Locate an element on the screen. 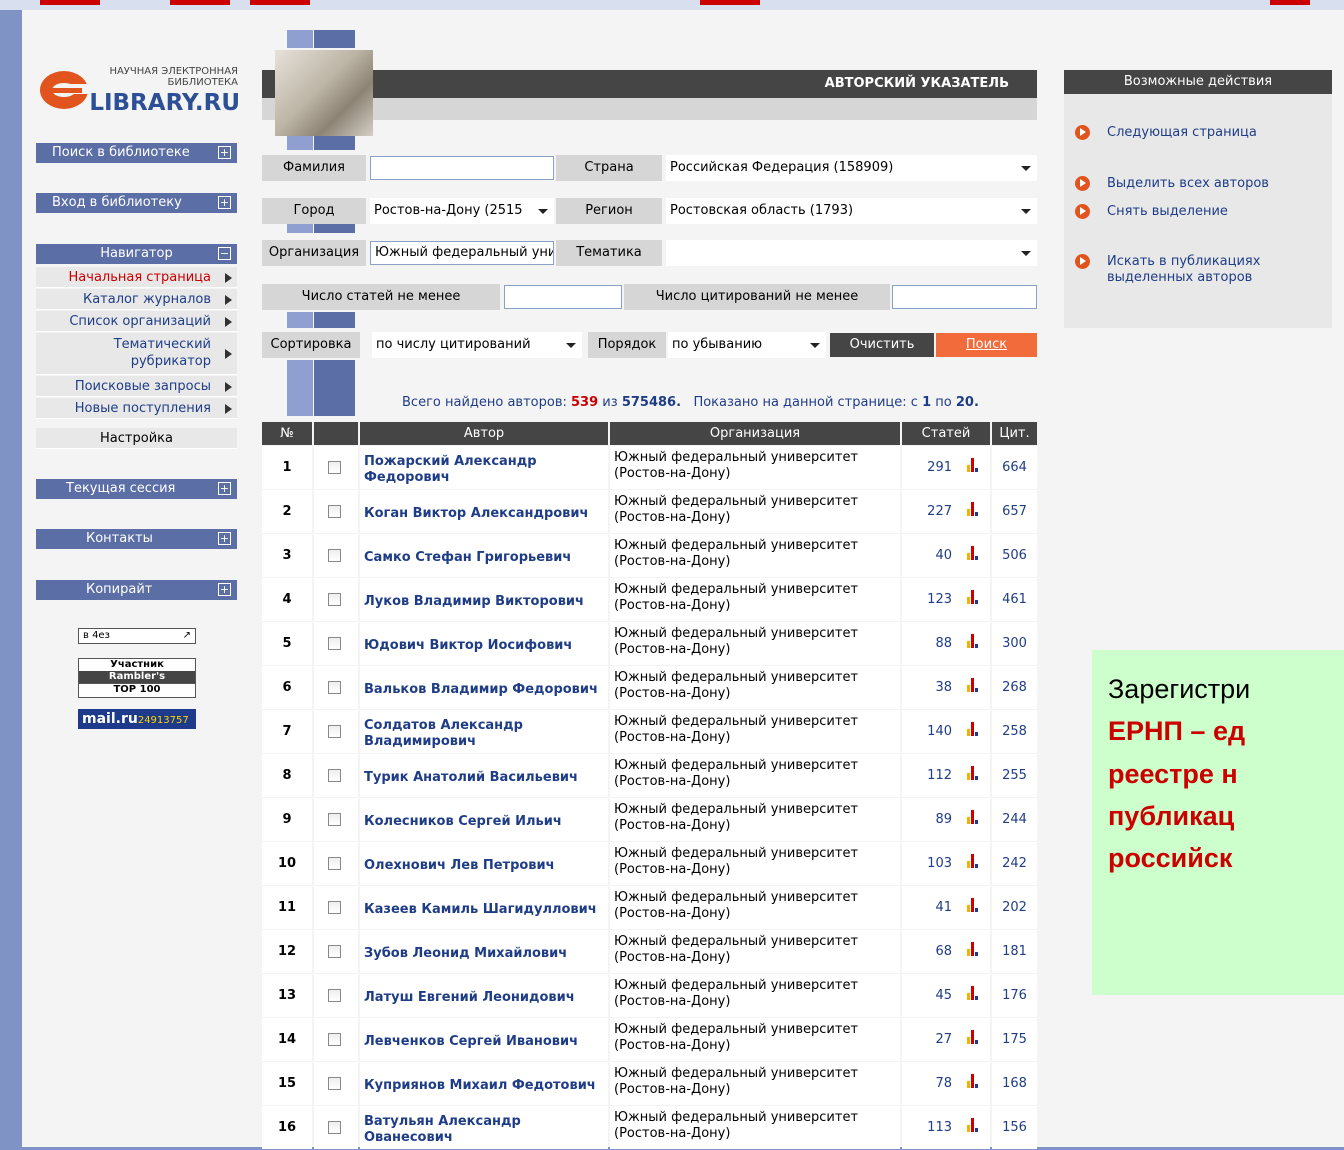 The width and height of the screenshot is (1344, 1150). articles-count: 113 is located at coordinates (939, 1127).